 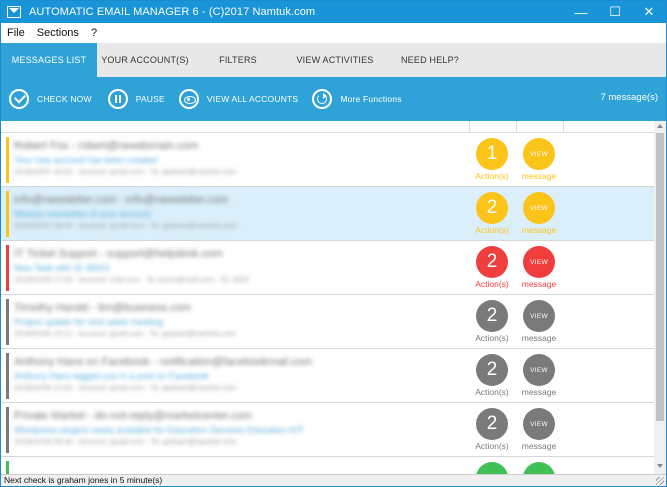 What do you see at coordinates (371, 99) in the screenshot?
I see `more-functions-label: More Functions` at bounding box center [371, 99].